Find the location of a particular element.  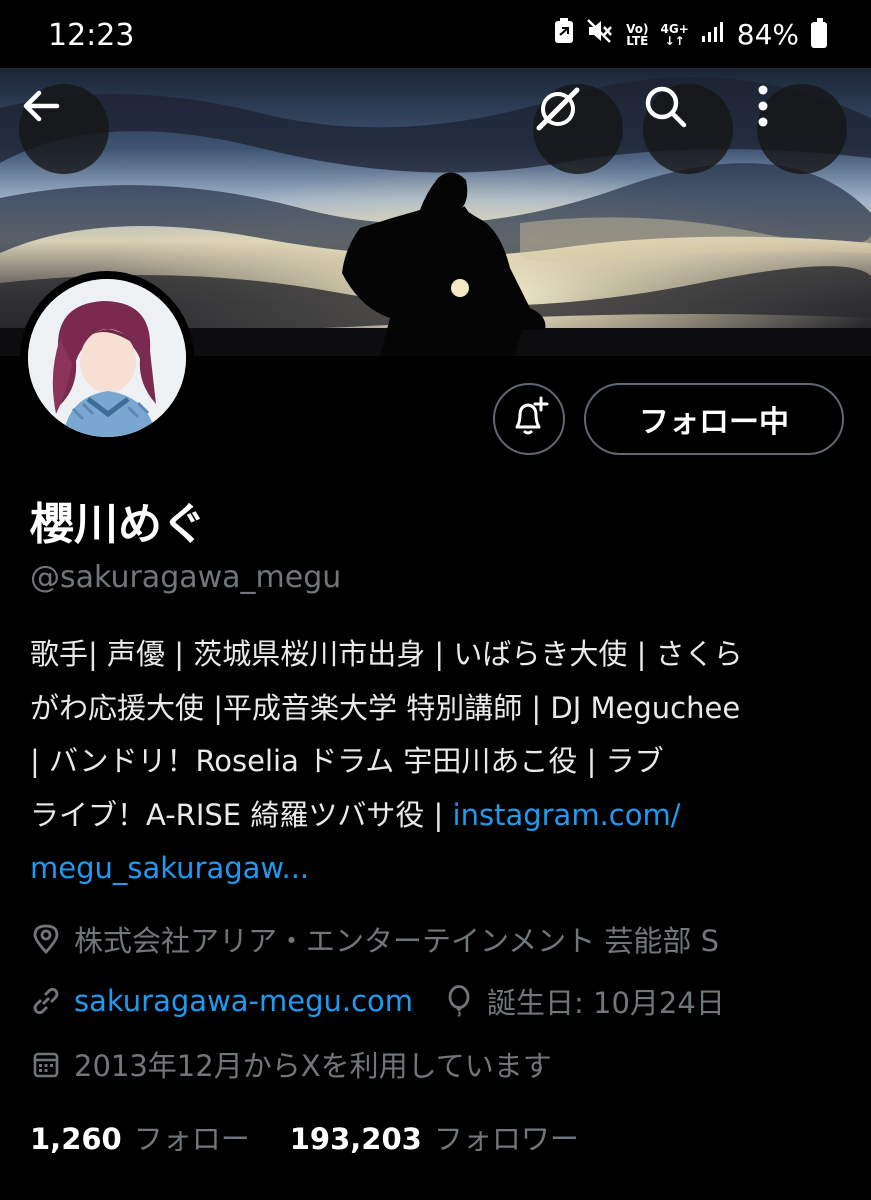

volte-bottom: LTE is located at coordinates (637, 40).